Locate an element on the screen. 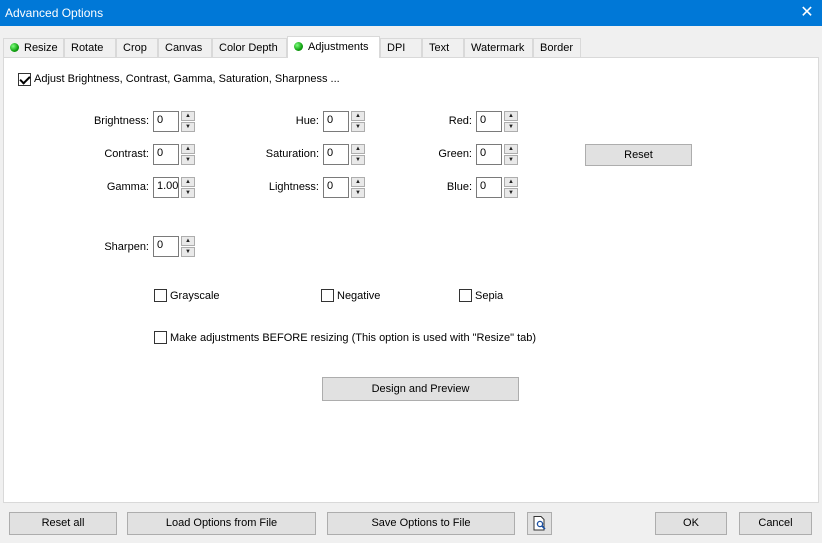  red-spinner: ▲ ▼ is located at coordinates (511, 121).